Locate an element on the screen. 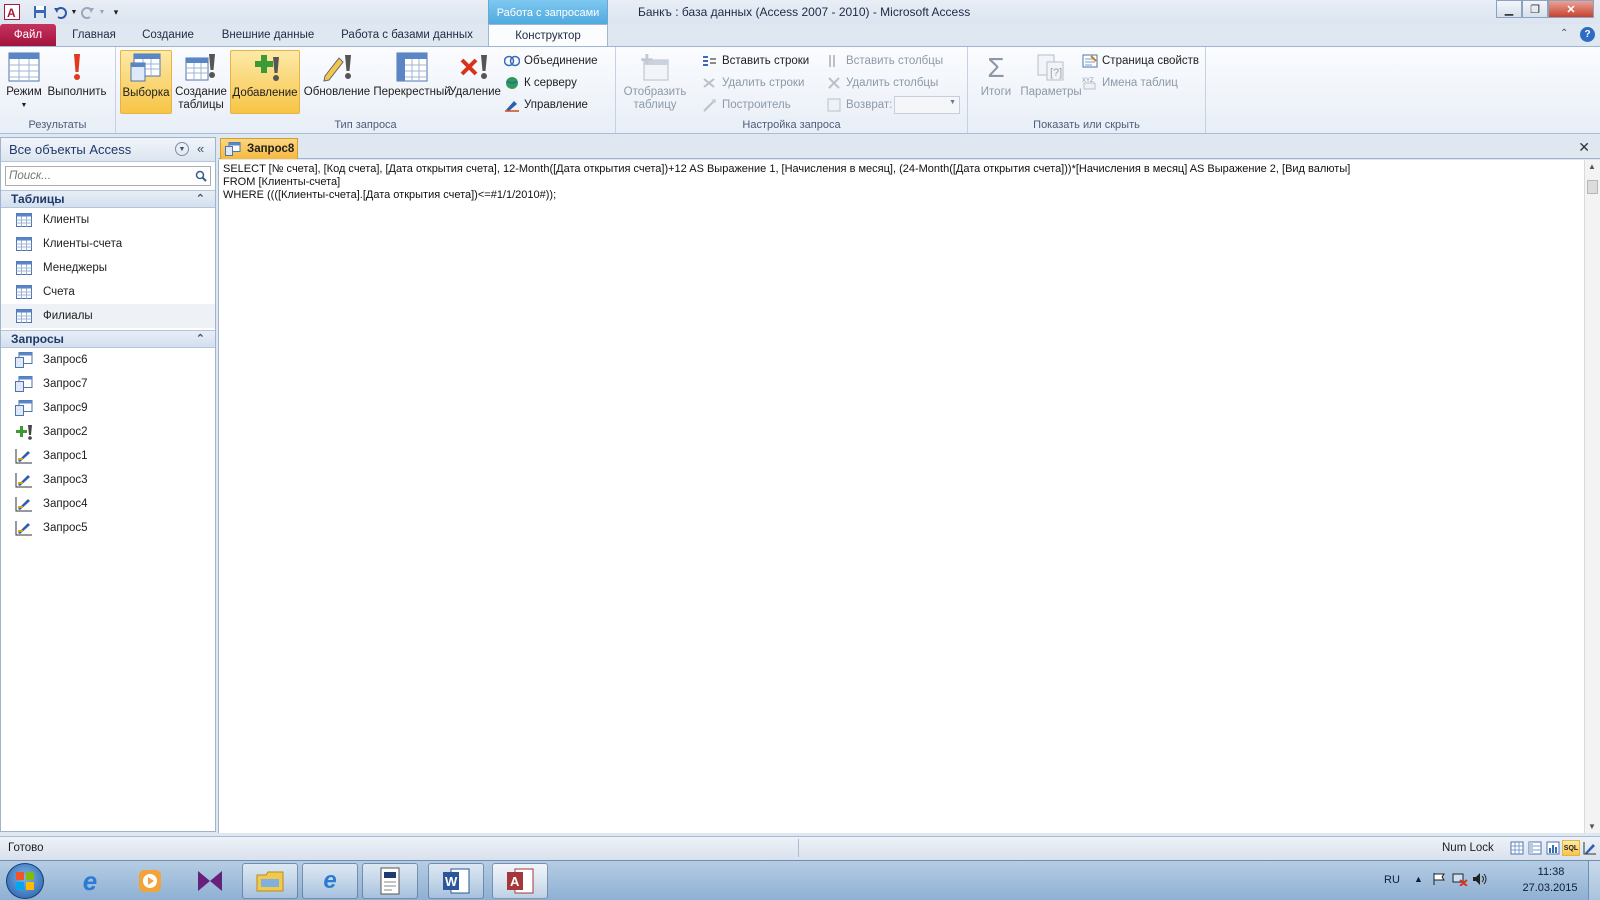 The height and width of the screenshot is (900, 1600). taskbar-ie: e is located at coordinates (90, 881).